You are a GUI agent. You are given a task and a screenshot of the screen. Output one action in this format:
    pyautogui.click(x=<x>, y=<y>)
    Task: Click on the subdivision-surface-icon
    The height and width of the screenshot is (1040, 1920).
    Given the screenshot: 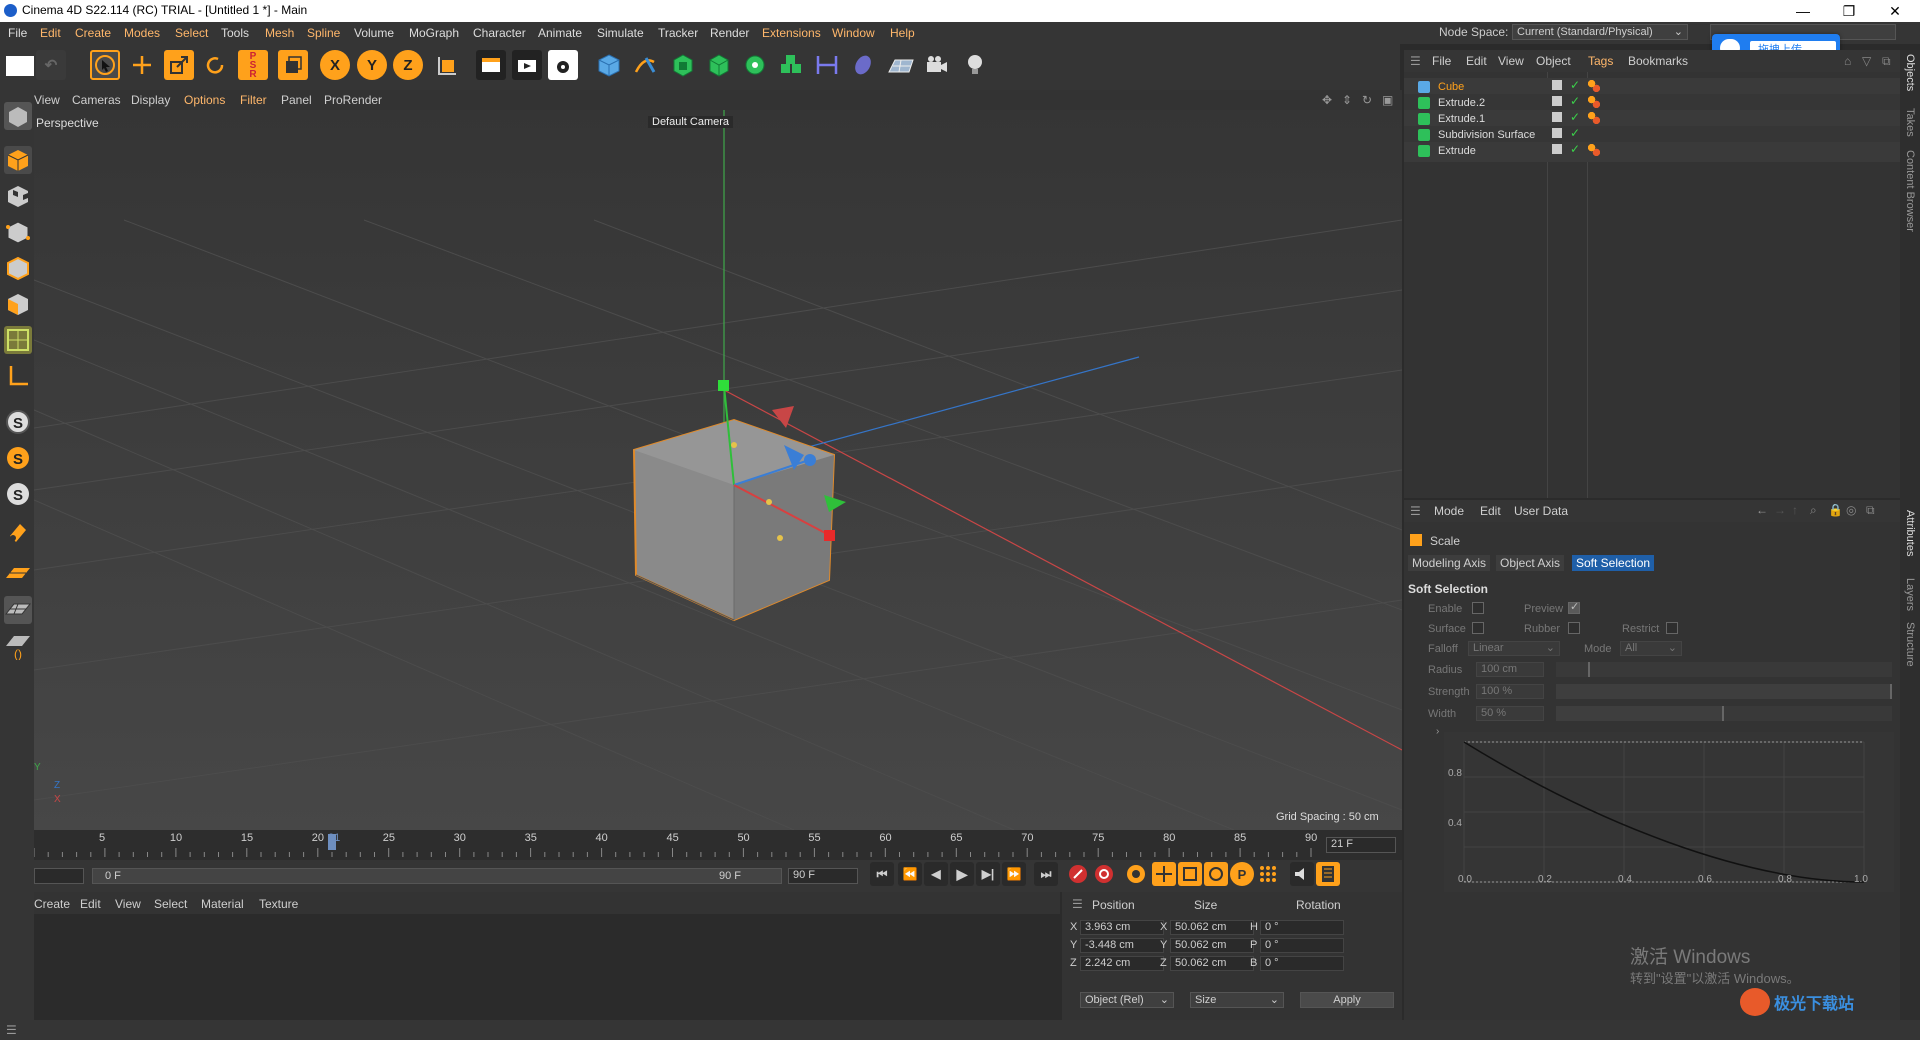 What is the action you would take?
    pyautogui.click(x=683, y=65)
    